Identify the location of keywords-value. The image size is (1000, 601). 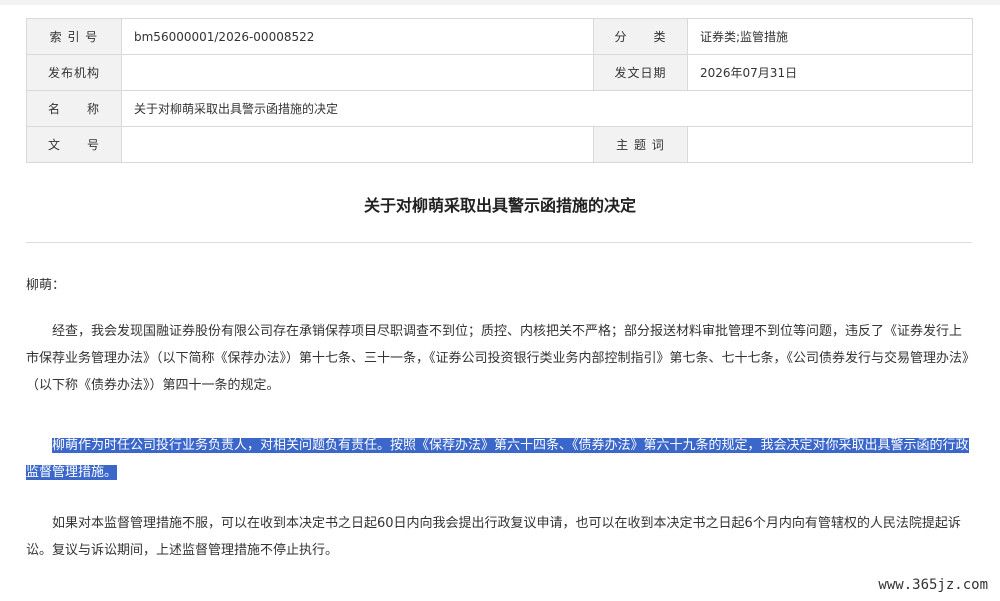
(830, 144).